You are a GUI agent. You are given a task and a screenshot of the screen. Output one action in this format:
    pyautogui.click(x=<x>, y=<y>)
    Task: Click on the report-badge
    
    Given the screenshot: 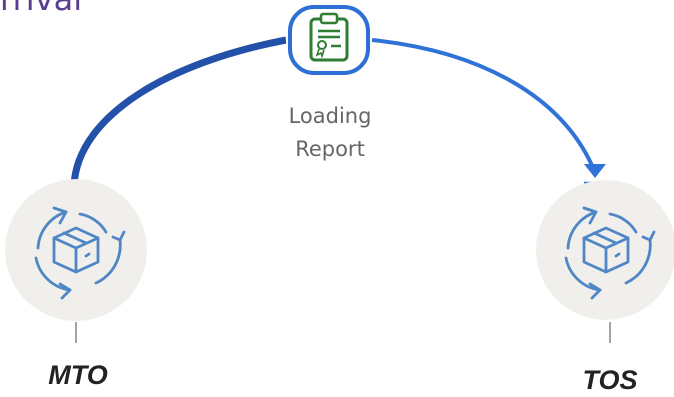 What is the action you would take?
    pyautogui.click(x=329, y=40)
    